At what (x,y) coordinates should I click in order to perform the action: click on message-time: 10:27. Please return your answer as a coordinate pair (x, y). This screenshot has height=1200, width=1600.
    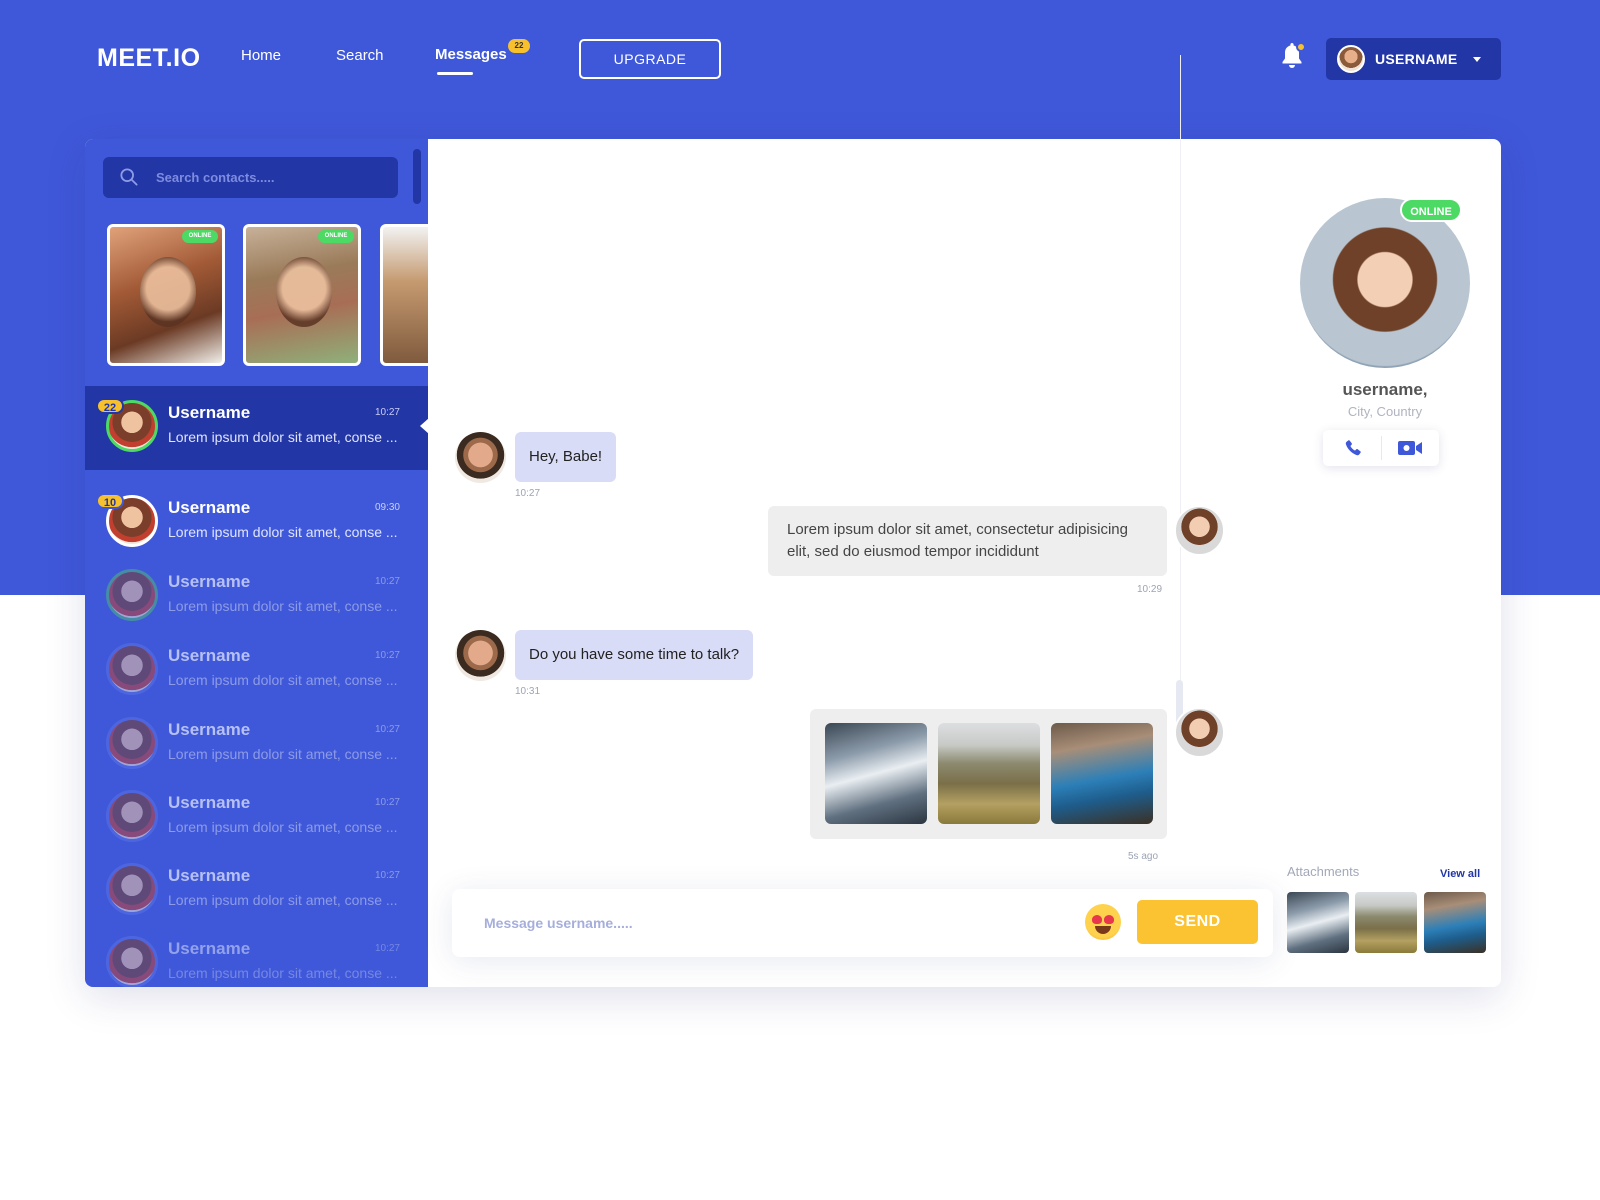
    Looking at the image, I should click on (528, 493).